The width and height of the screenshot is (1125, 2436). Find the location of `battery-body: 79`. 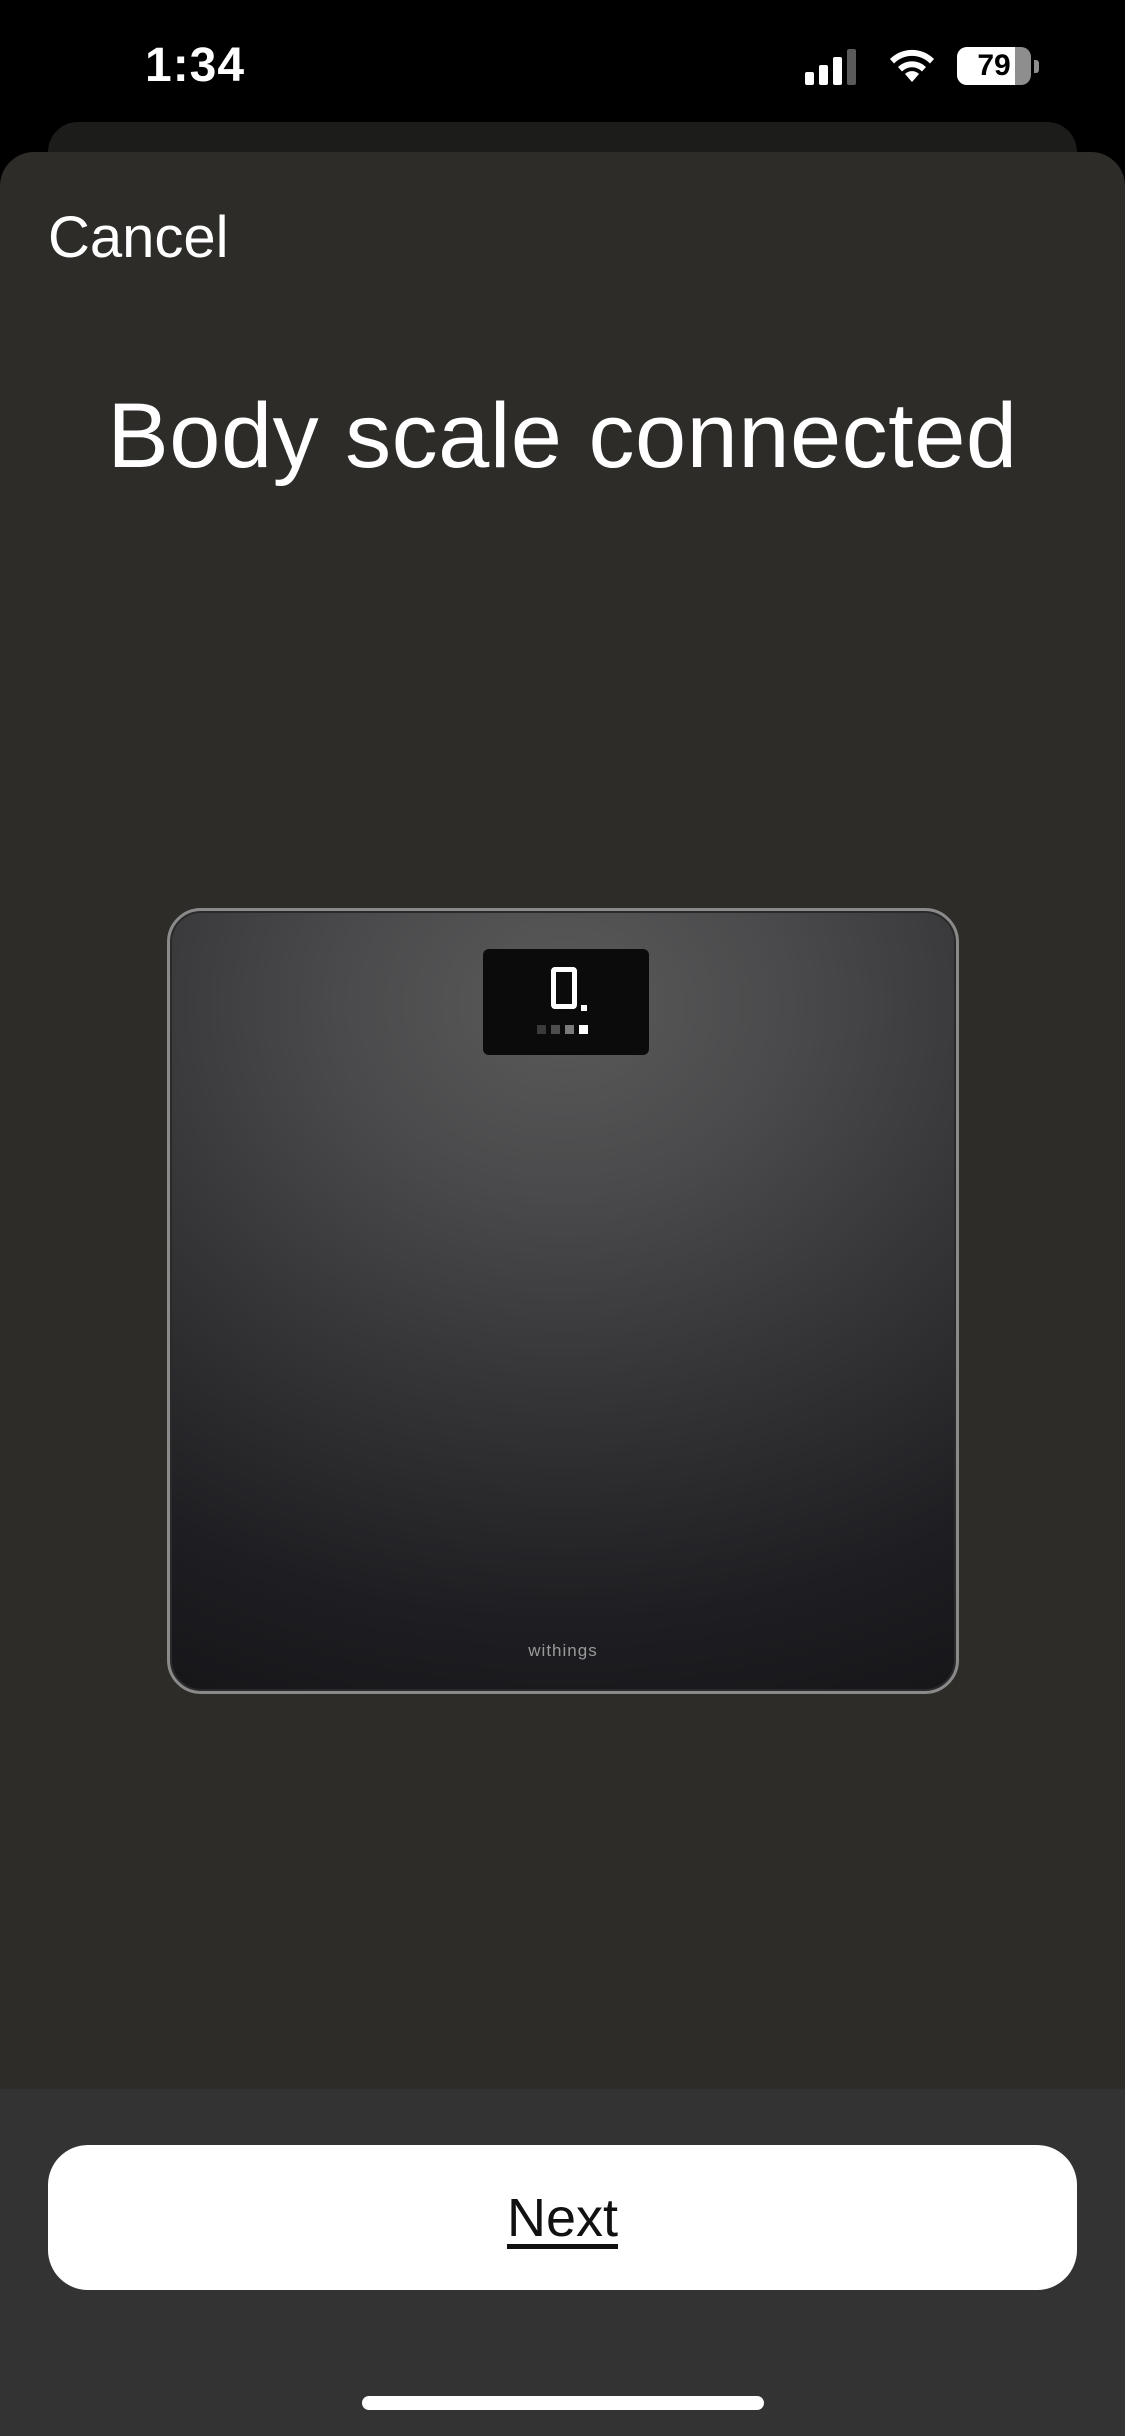

battery-body: 79 is located at coordinates (994, 66).